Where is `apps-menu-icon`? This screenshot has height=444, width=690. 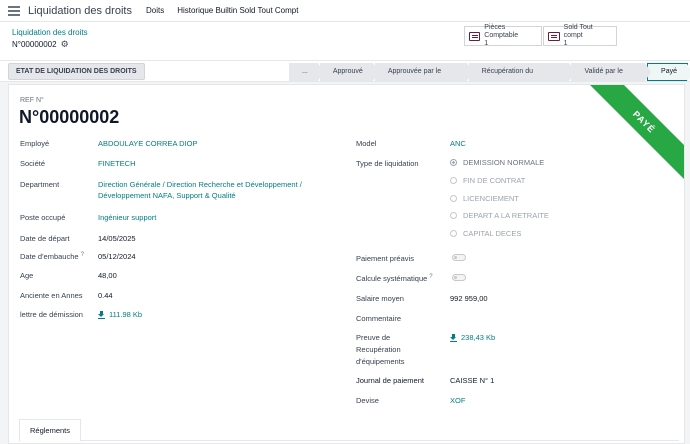 apps-menu-icon is located at coordinates (14, 10).